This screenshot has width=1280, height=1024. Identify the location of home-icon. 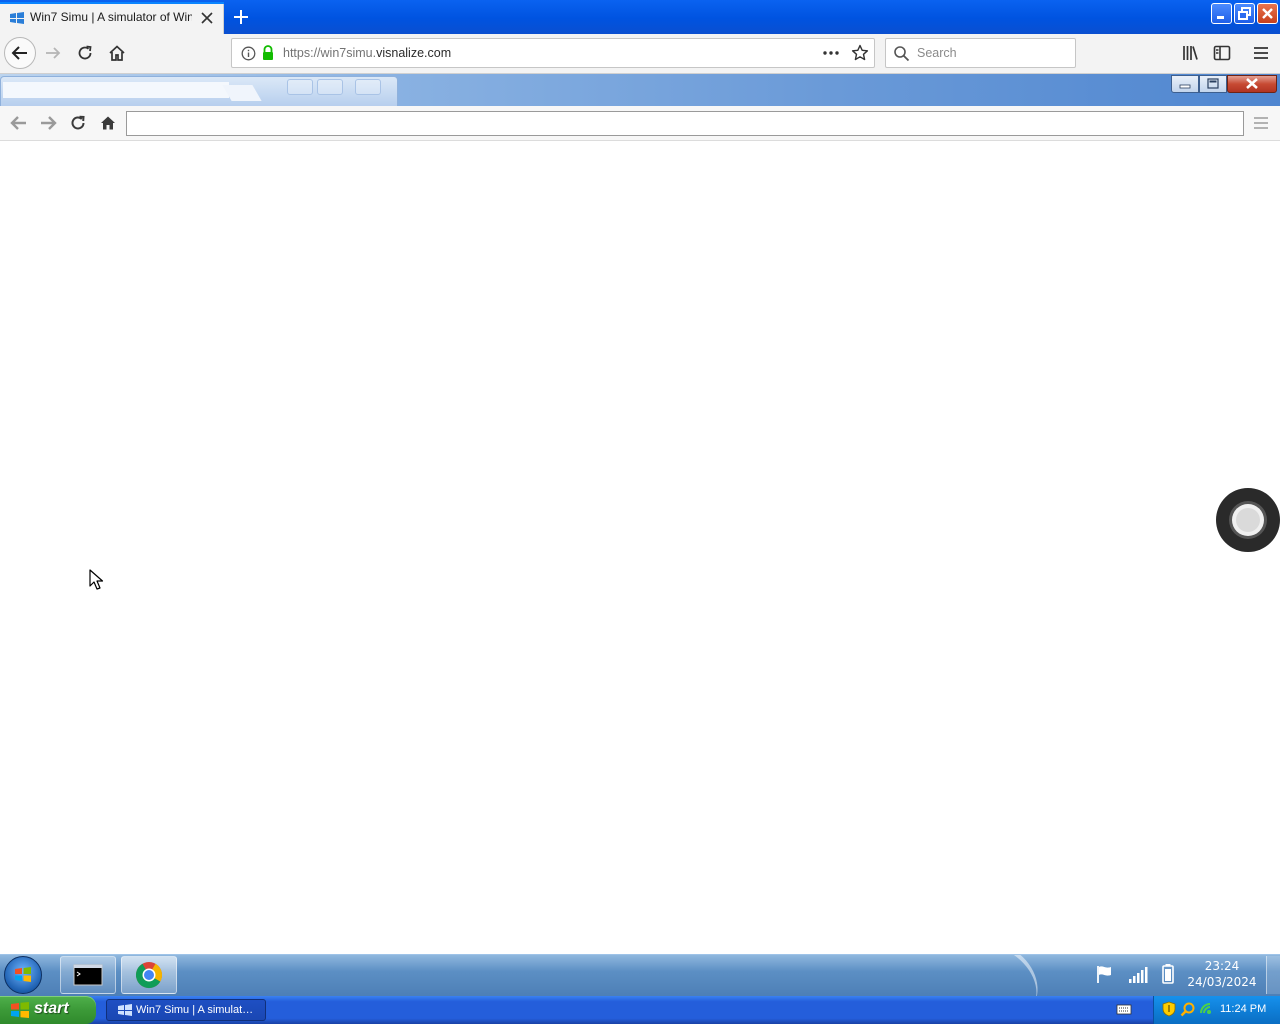
(117, 53).